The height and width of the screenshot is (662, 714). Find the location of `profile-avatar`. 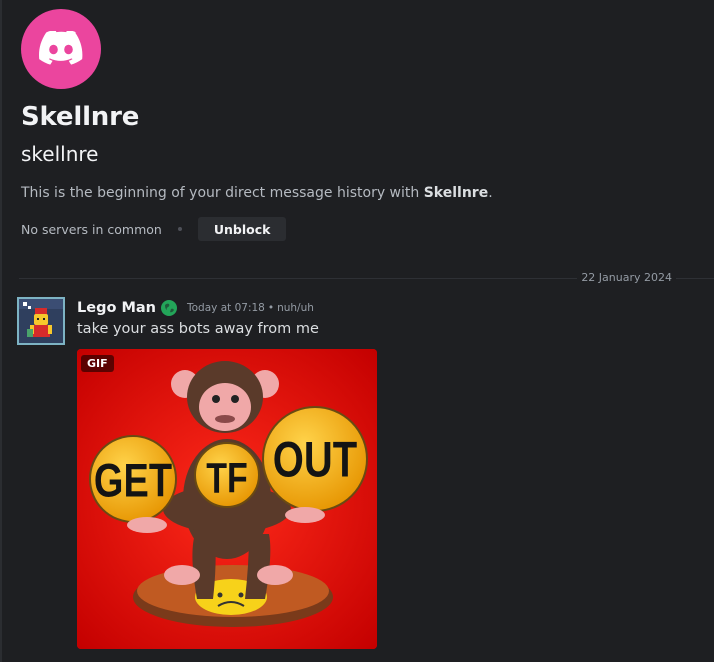

profile-avatar is located at coordinates (61, 49).